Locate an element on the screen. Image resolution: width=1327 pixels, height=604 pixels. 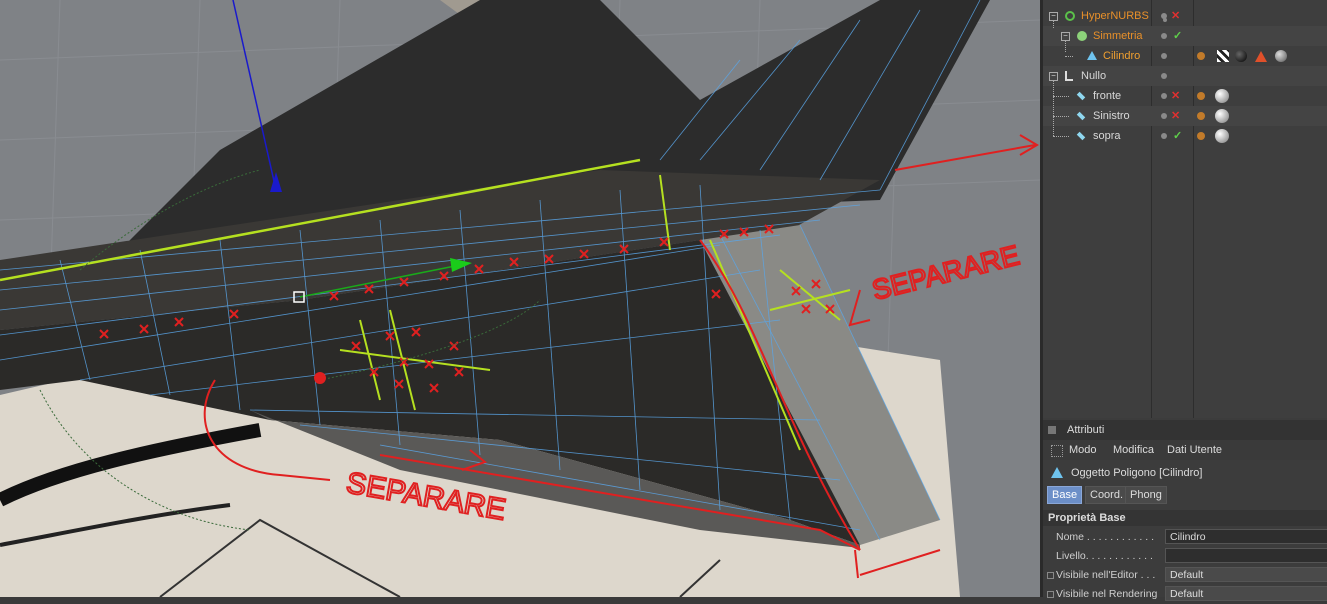
object-row-hypernurbs: − HyperNURBS ✕ is located at coordinates (1185, 16).